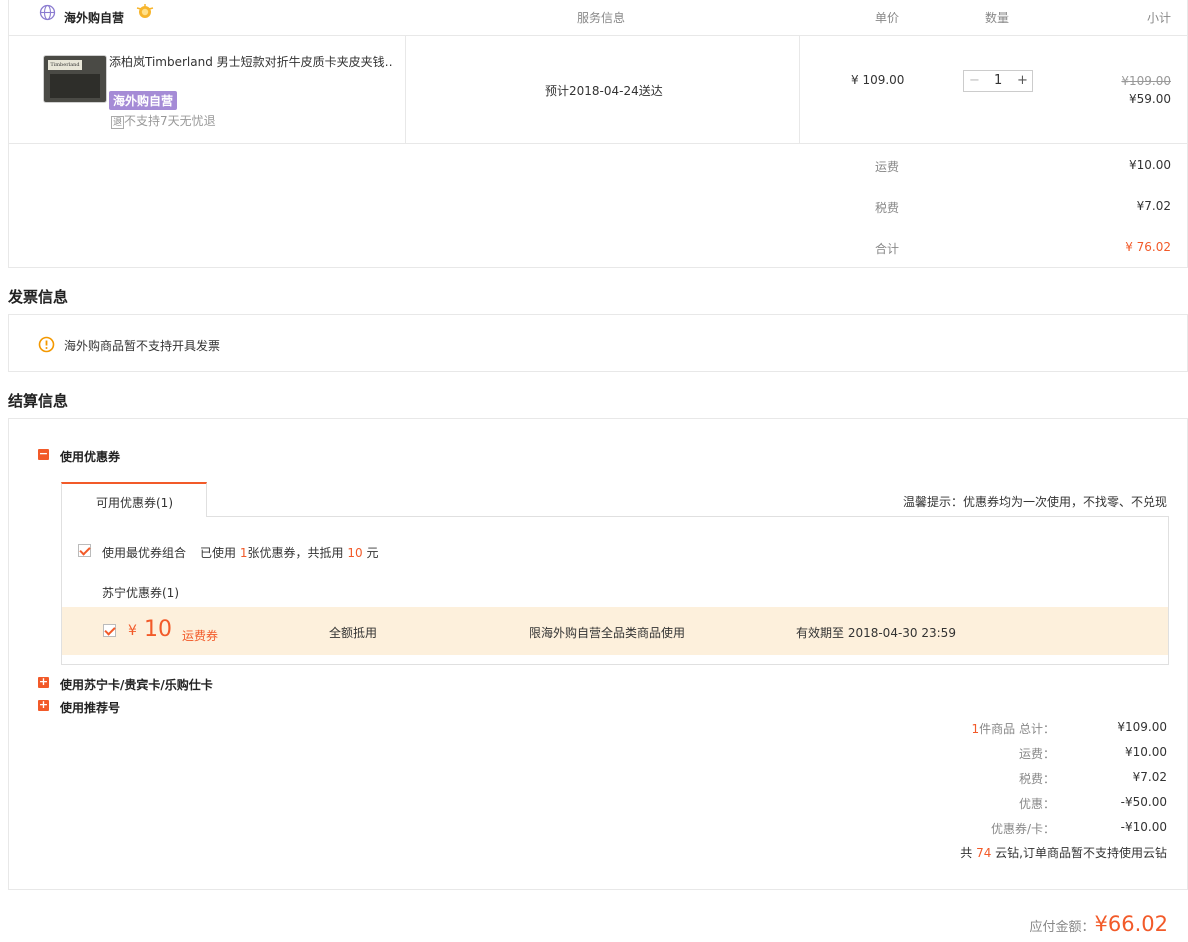 This screenshot has height=942, width=1188. I want to click on product-thumbnail: Timberland, so click(75, 79).